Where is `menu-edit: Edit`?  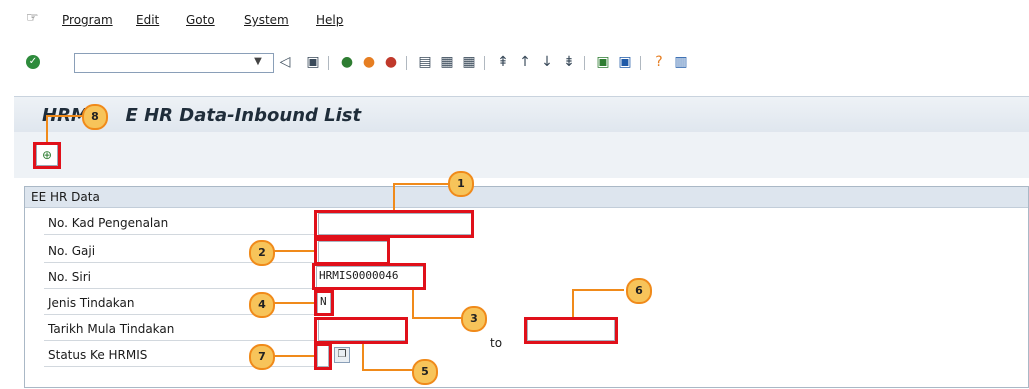
menu-edit: Edit is located at coordinates (147, 20).